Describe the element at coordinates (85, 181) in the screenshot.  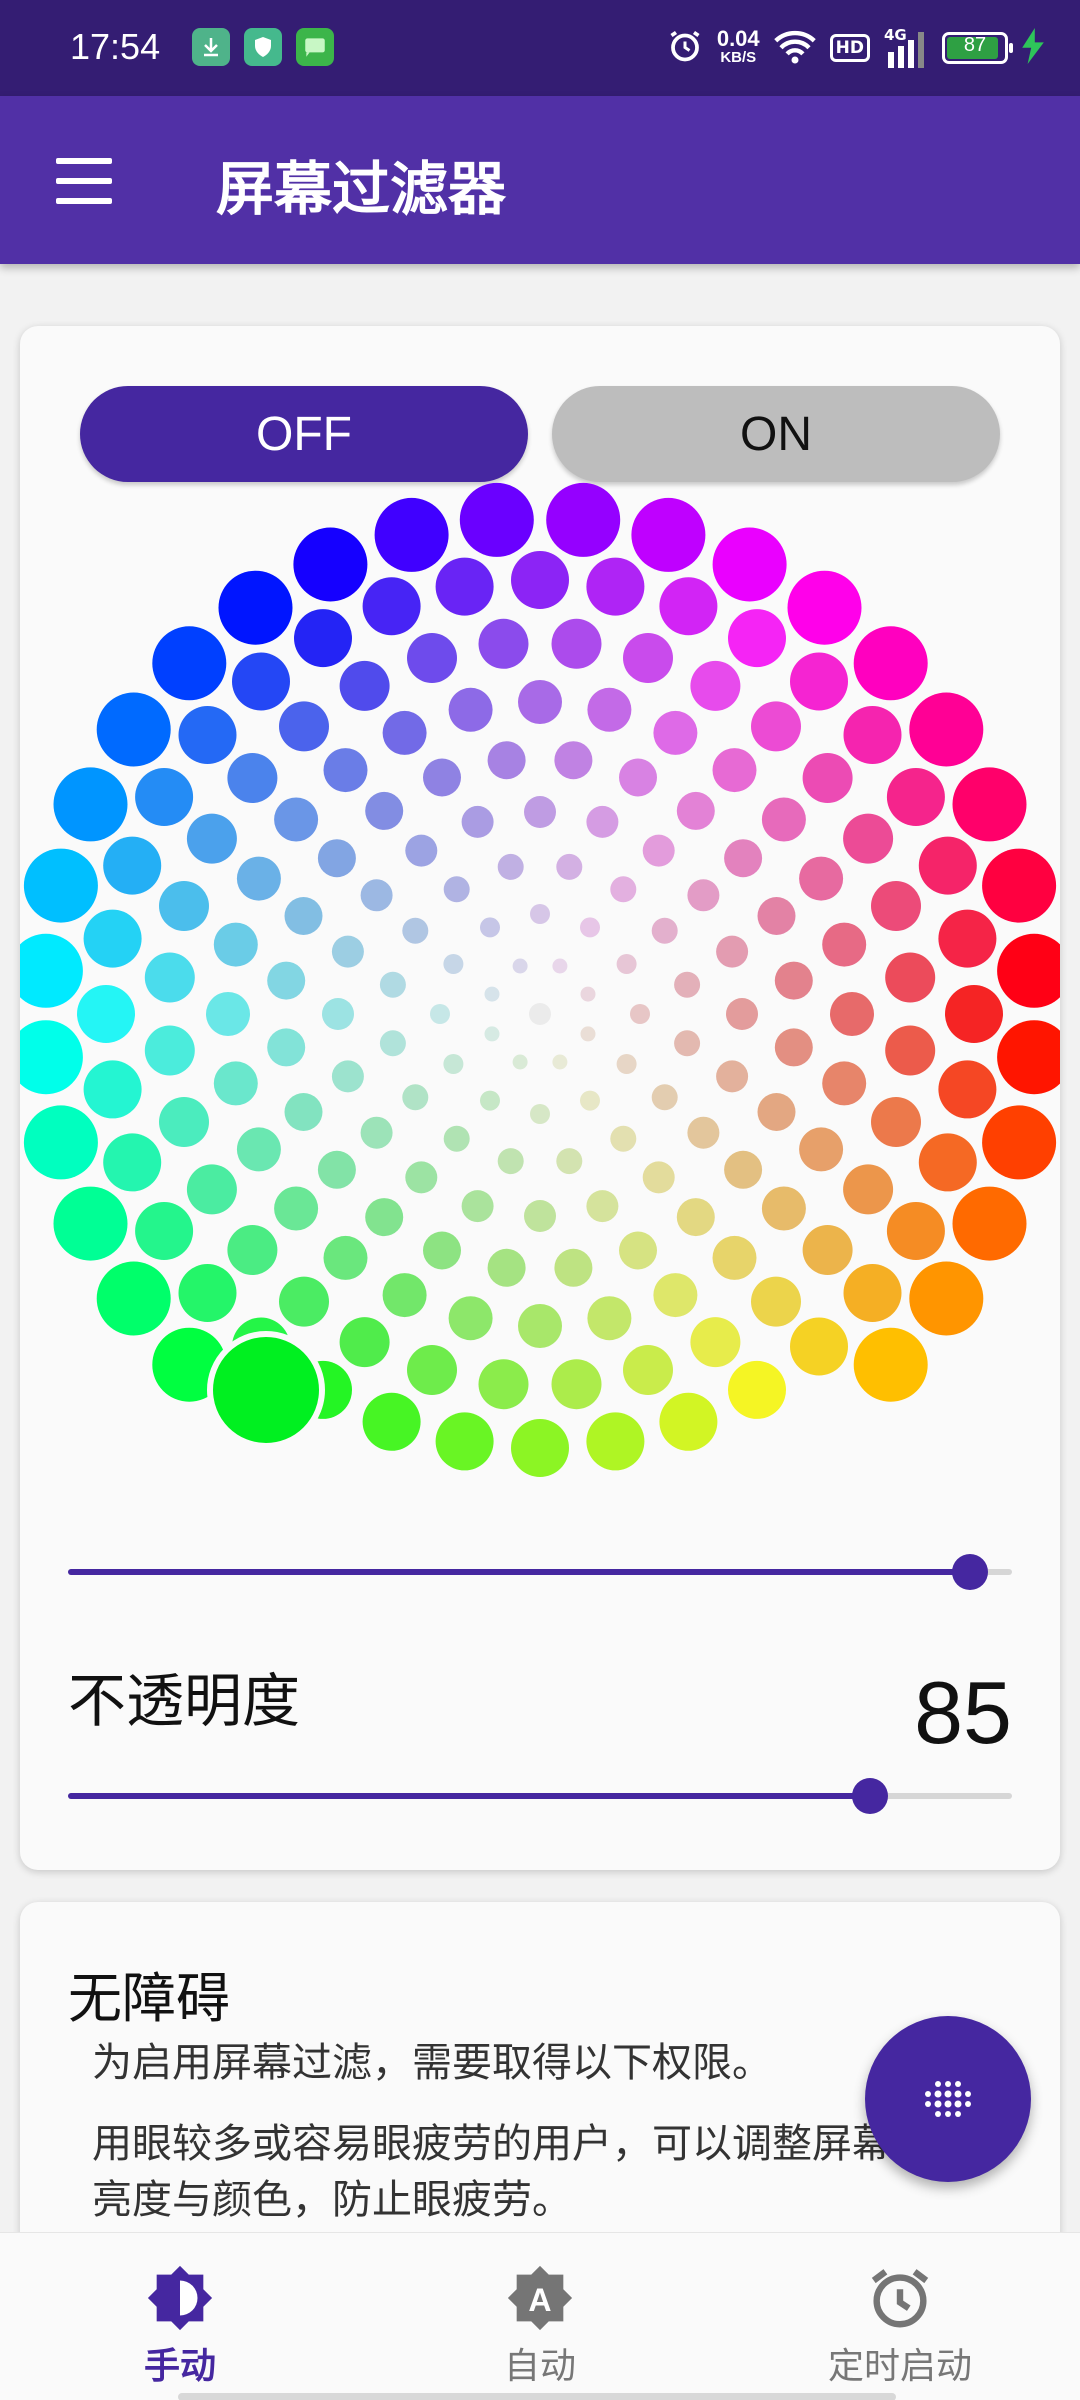
I see `menu-button` at that location.